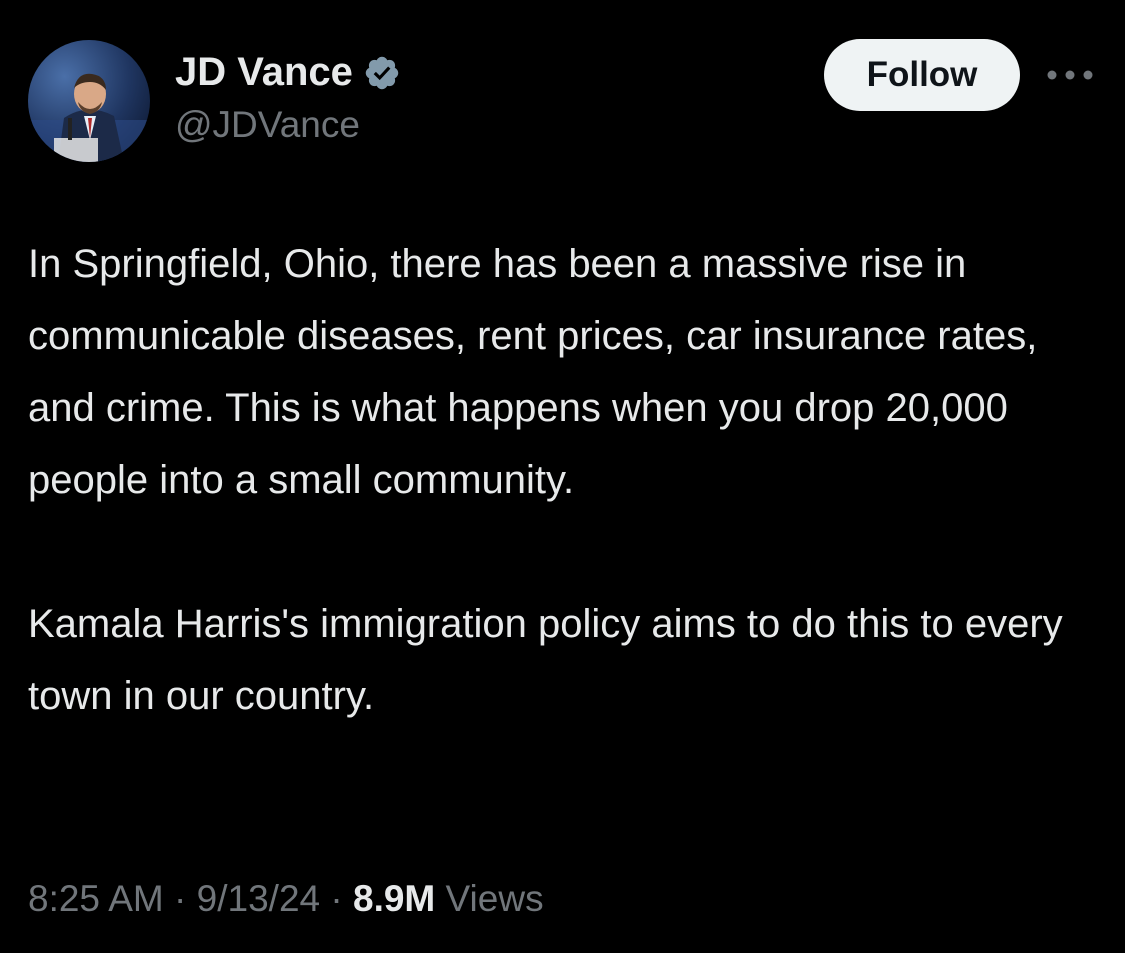 The height and width of the screenshot is (953, 1125). Describe the element at coordinates (264, 72) in the screenshot. I see `display-name-text: JD Vance` at that location.